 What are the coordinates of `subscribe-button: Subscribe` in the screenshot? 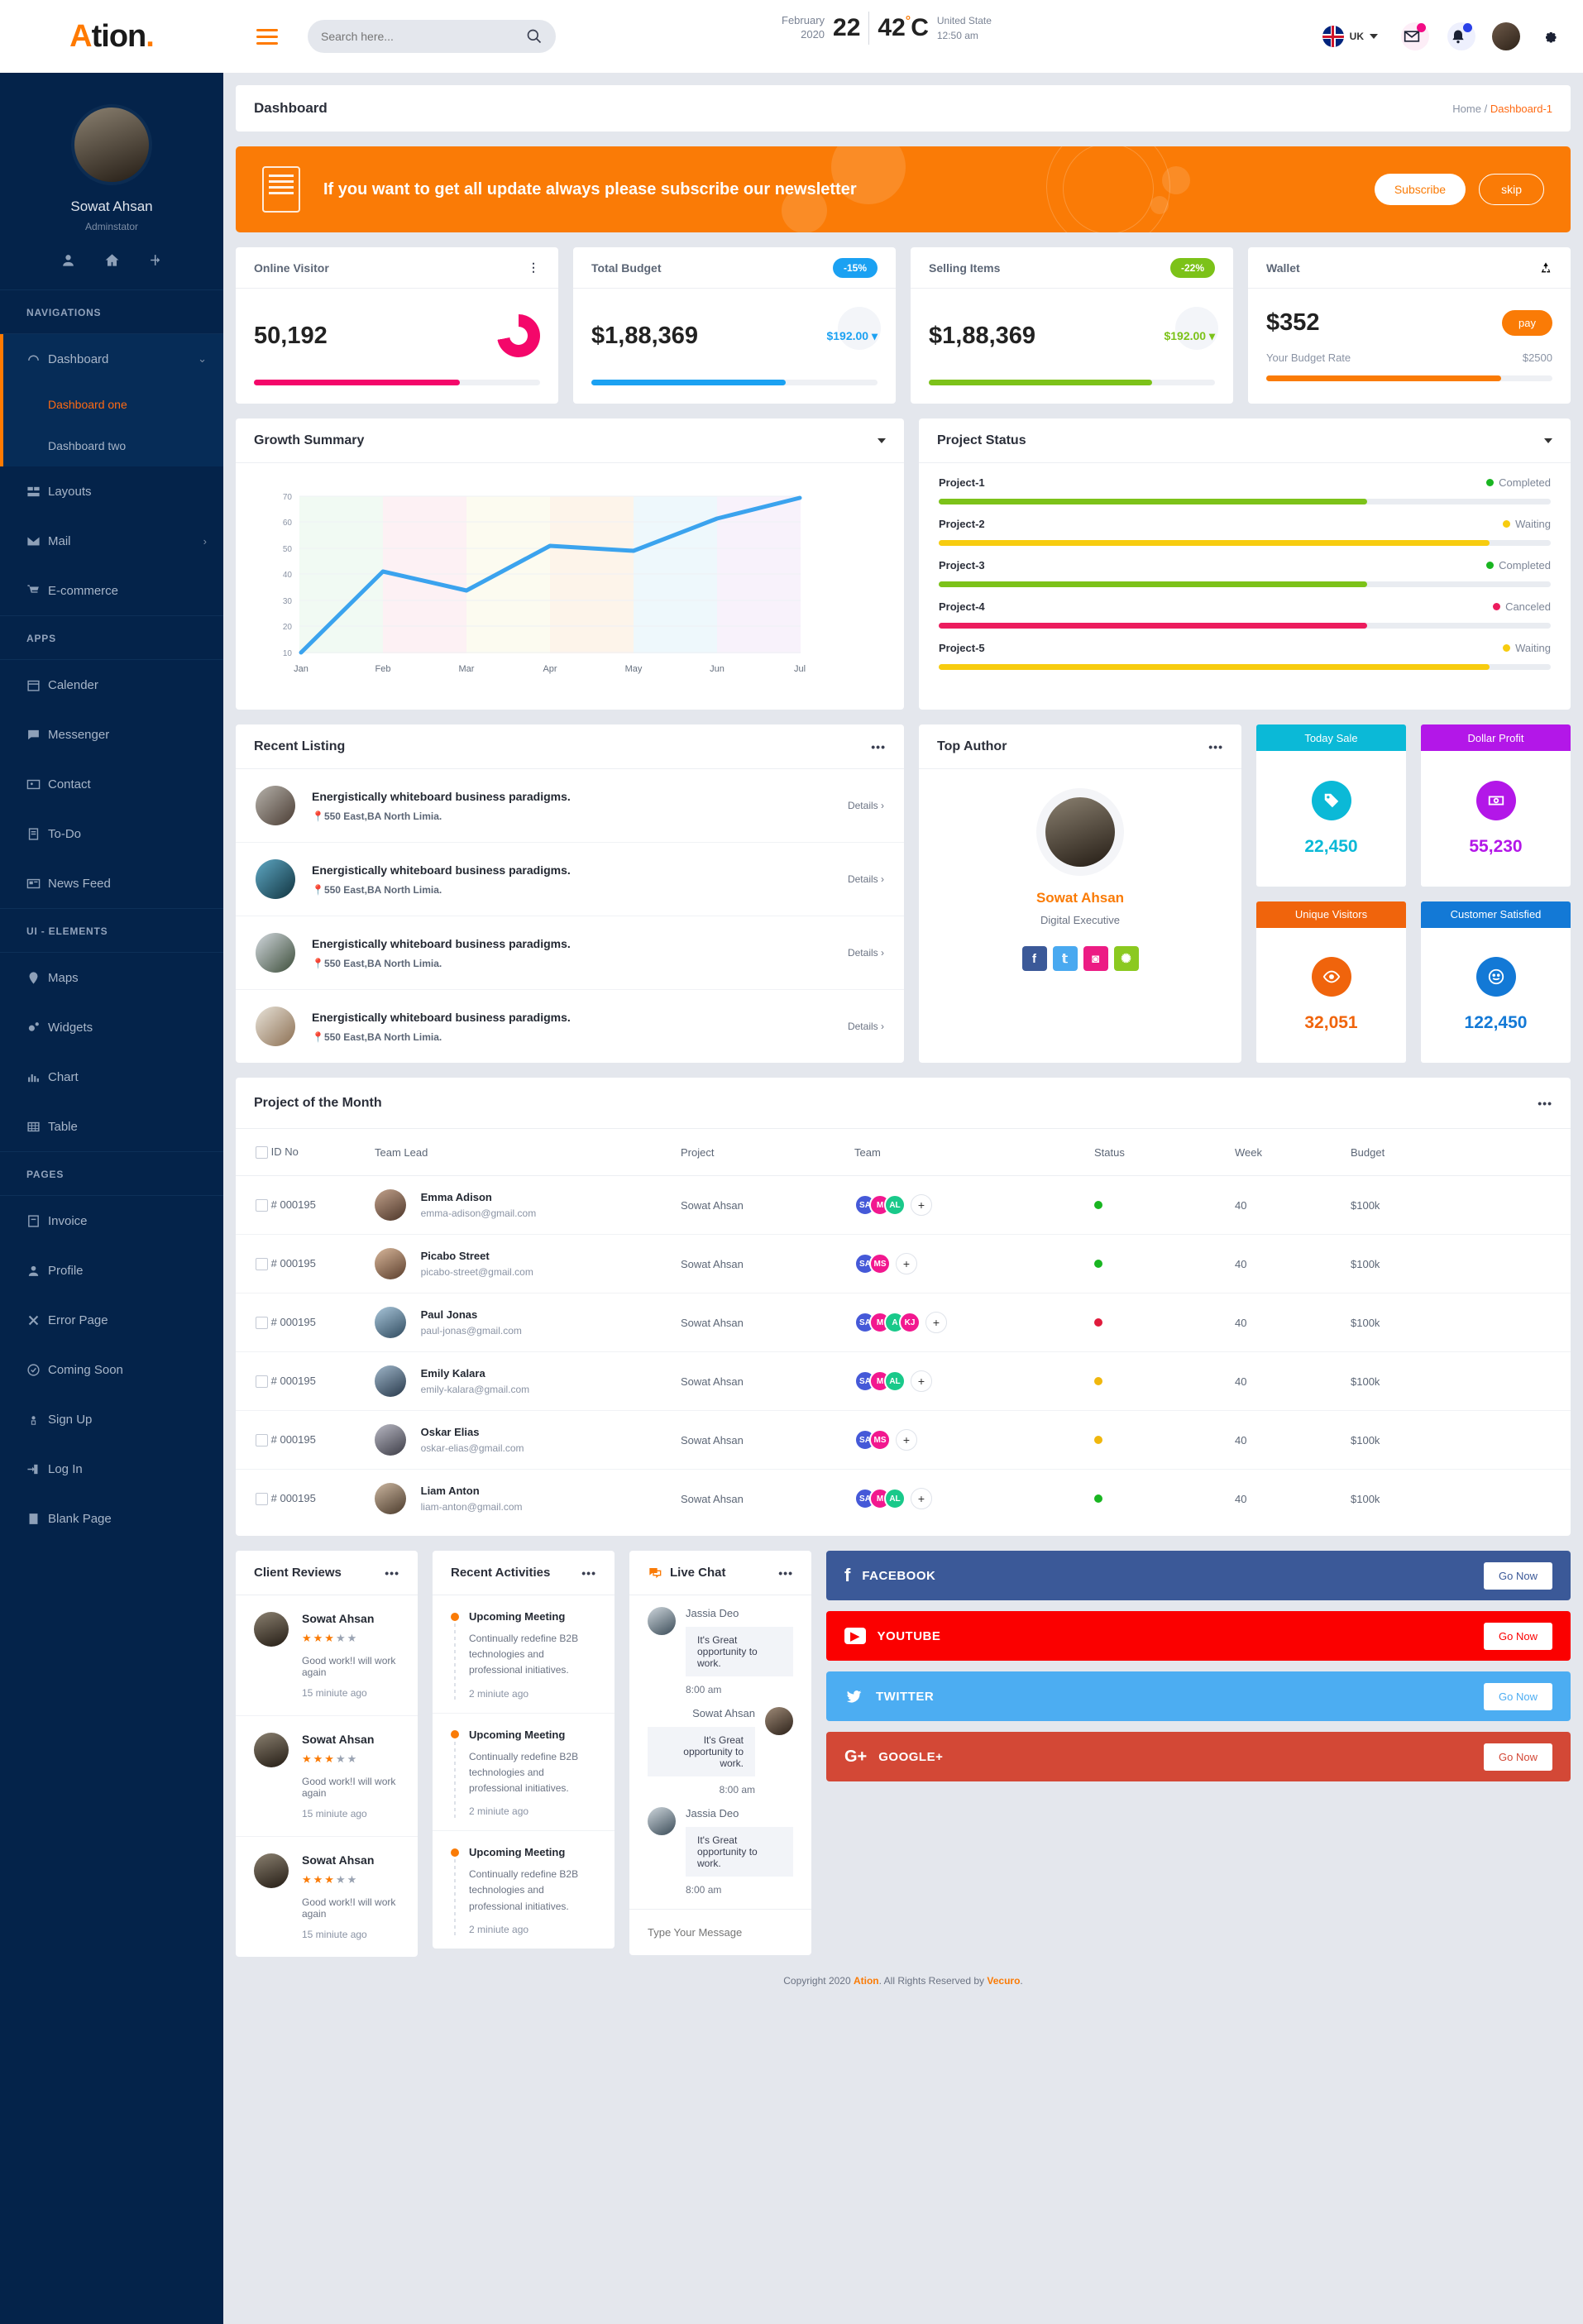 It's located at (1420, 189).